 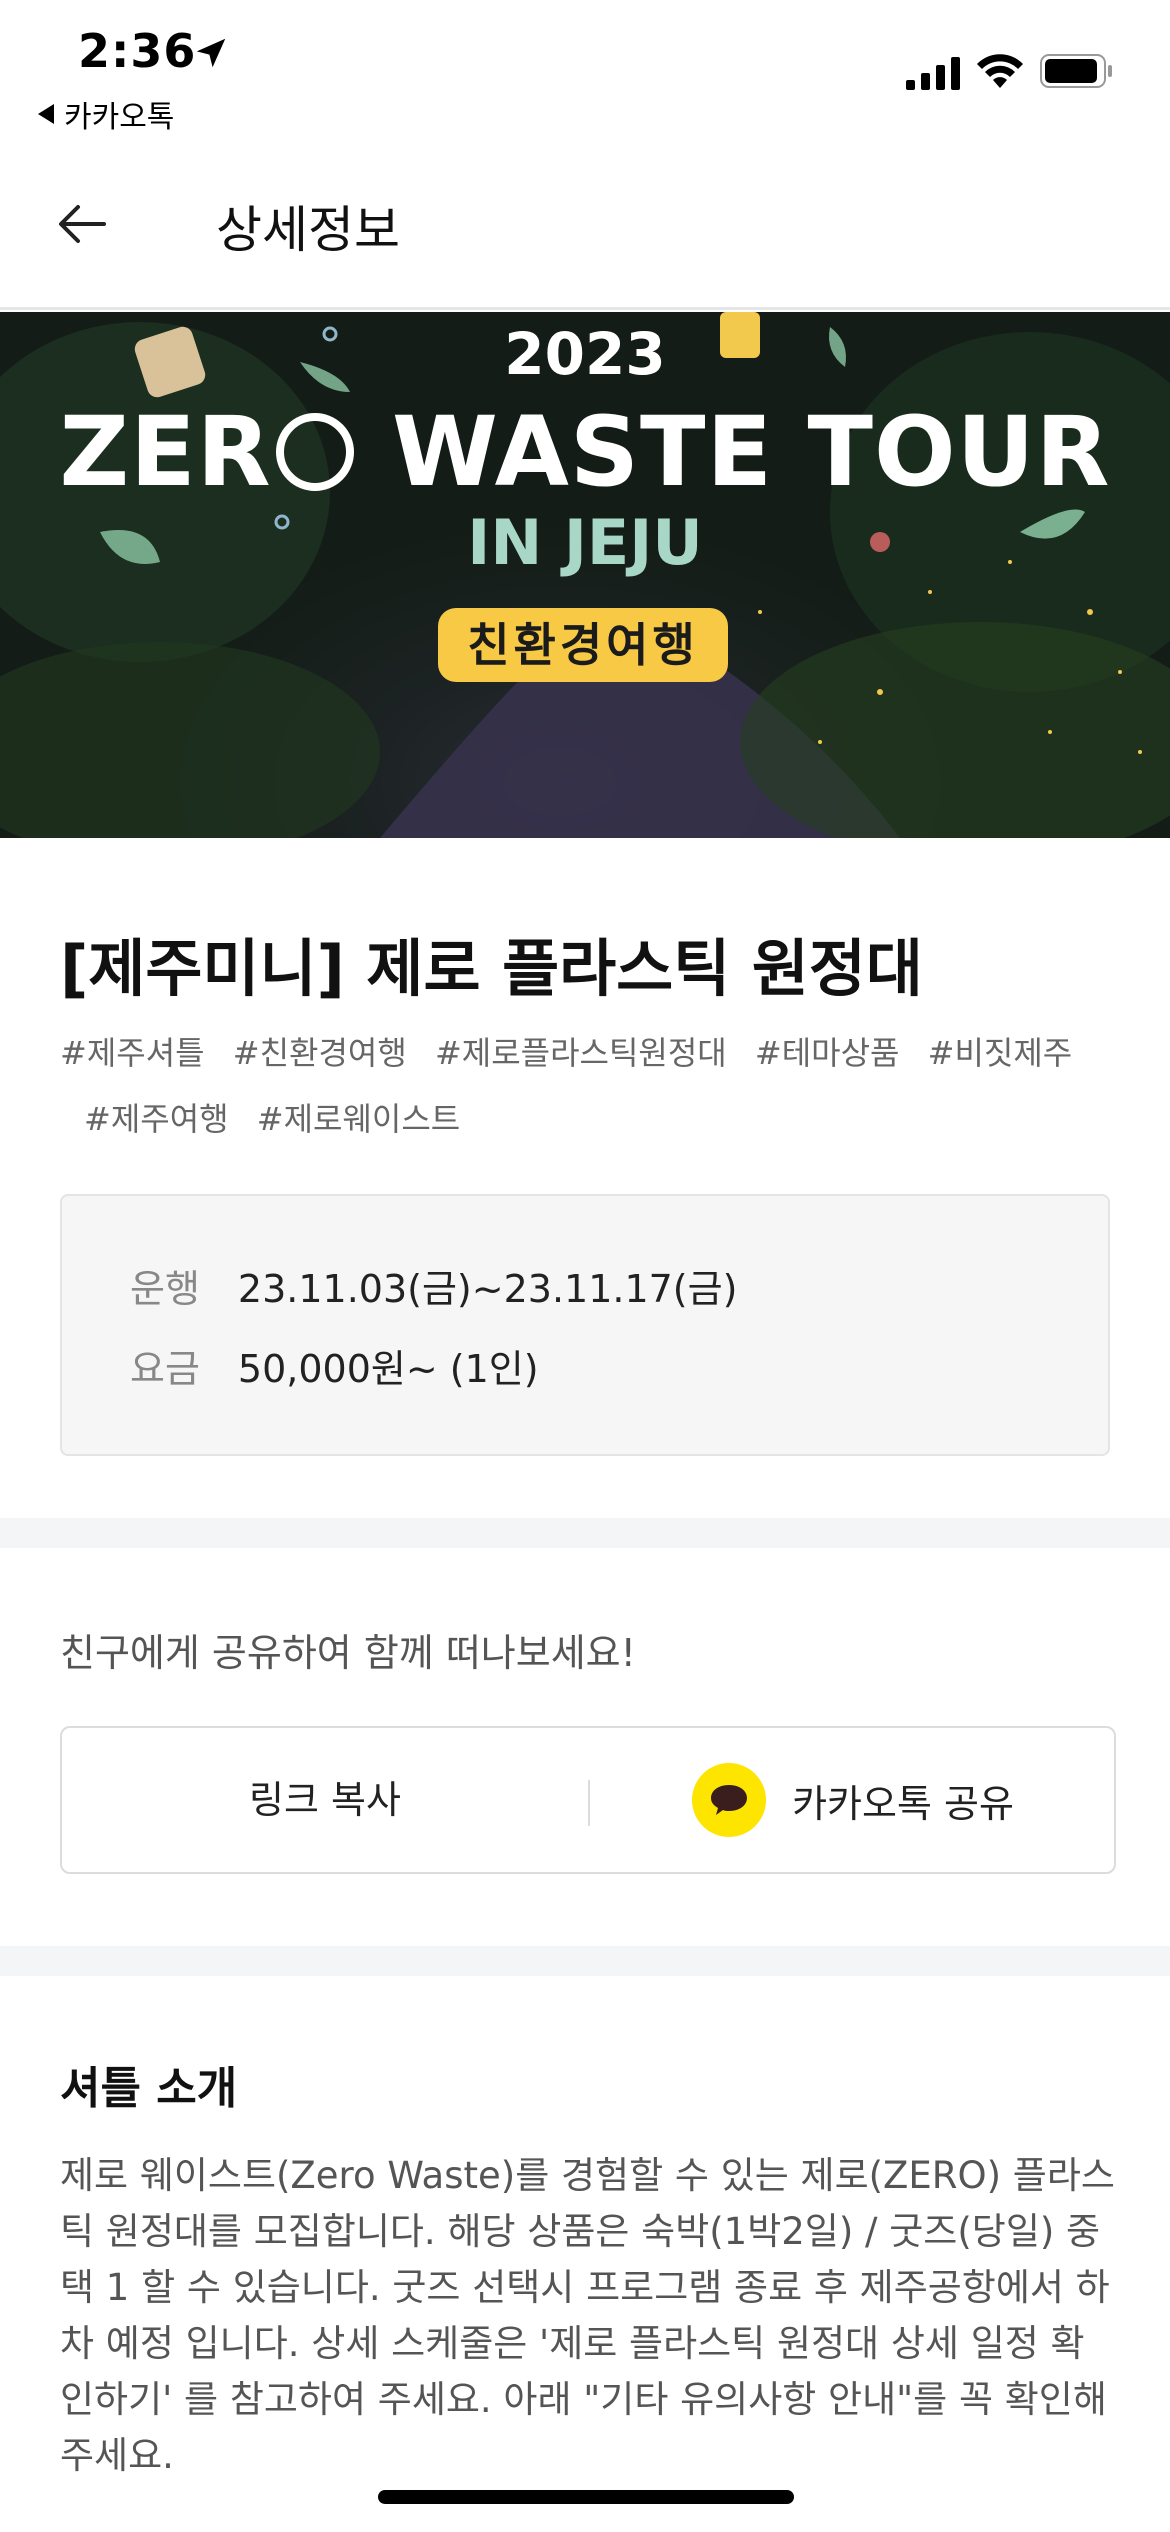 I want to click on app-header: 상세정보, so click(x=585, y=225).